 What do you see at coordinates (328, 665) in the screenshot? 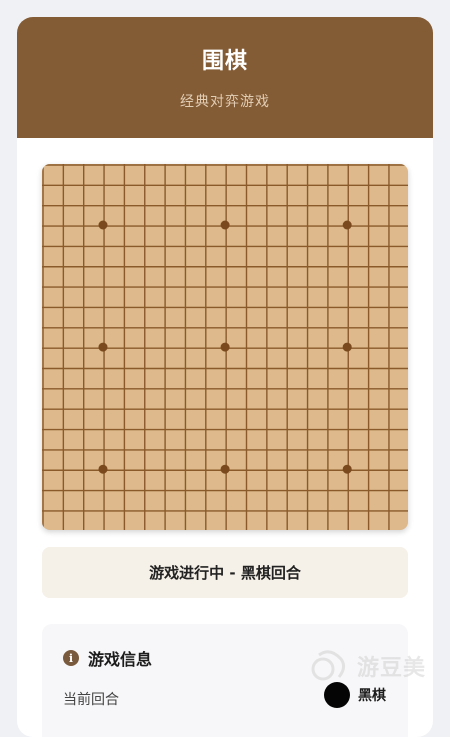
I see `watermark-logo-icon` at bounding box center [328, 665].